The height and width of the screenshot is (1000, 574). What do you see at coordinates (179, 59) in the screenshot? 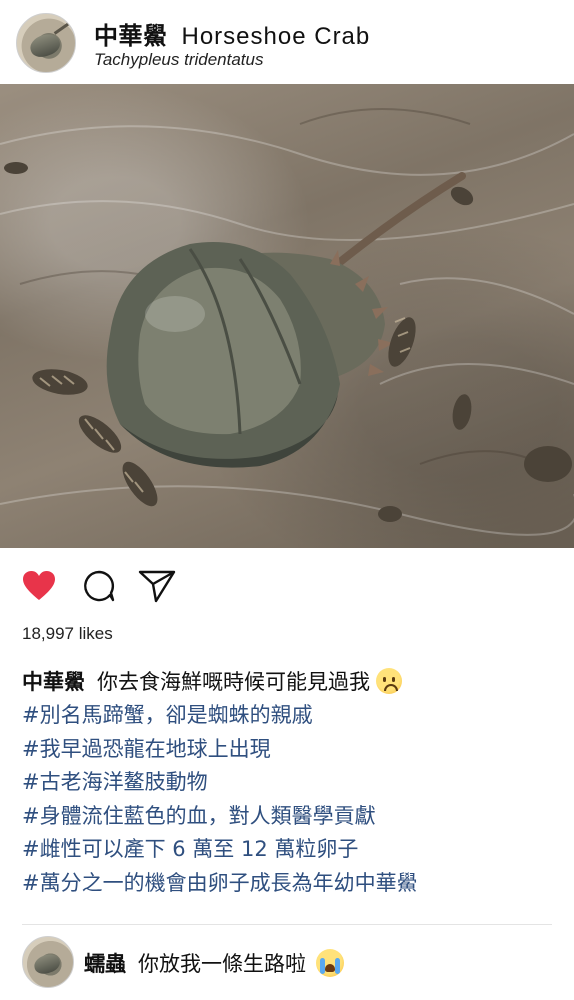
I see `scientific-name: Tachypleus tridentatus` at bounding box center [179, 59].